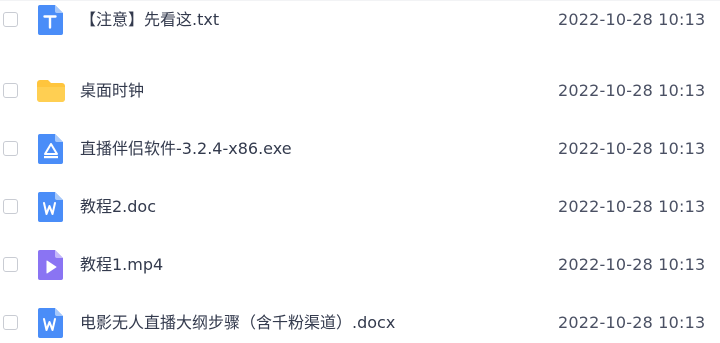 This screenshot has height=343, width=720. I want to click on file-name: 教程2.doc, so click(118, 207).